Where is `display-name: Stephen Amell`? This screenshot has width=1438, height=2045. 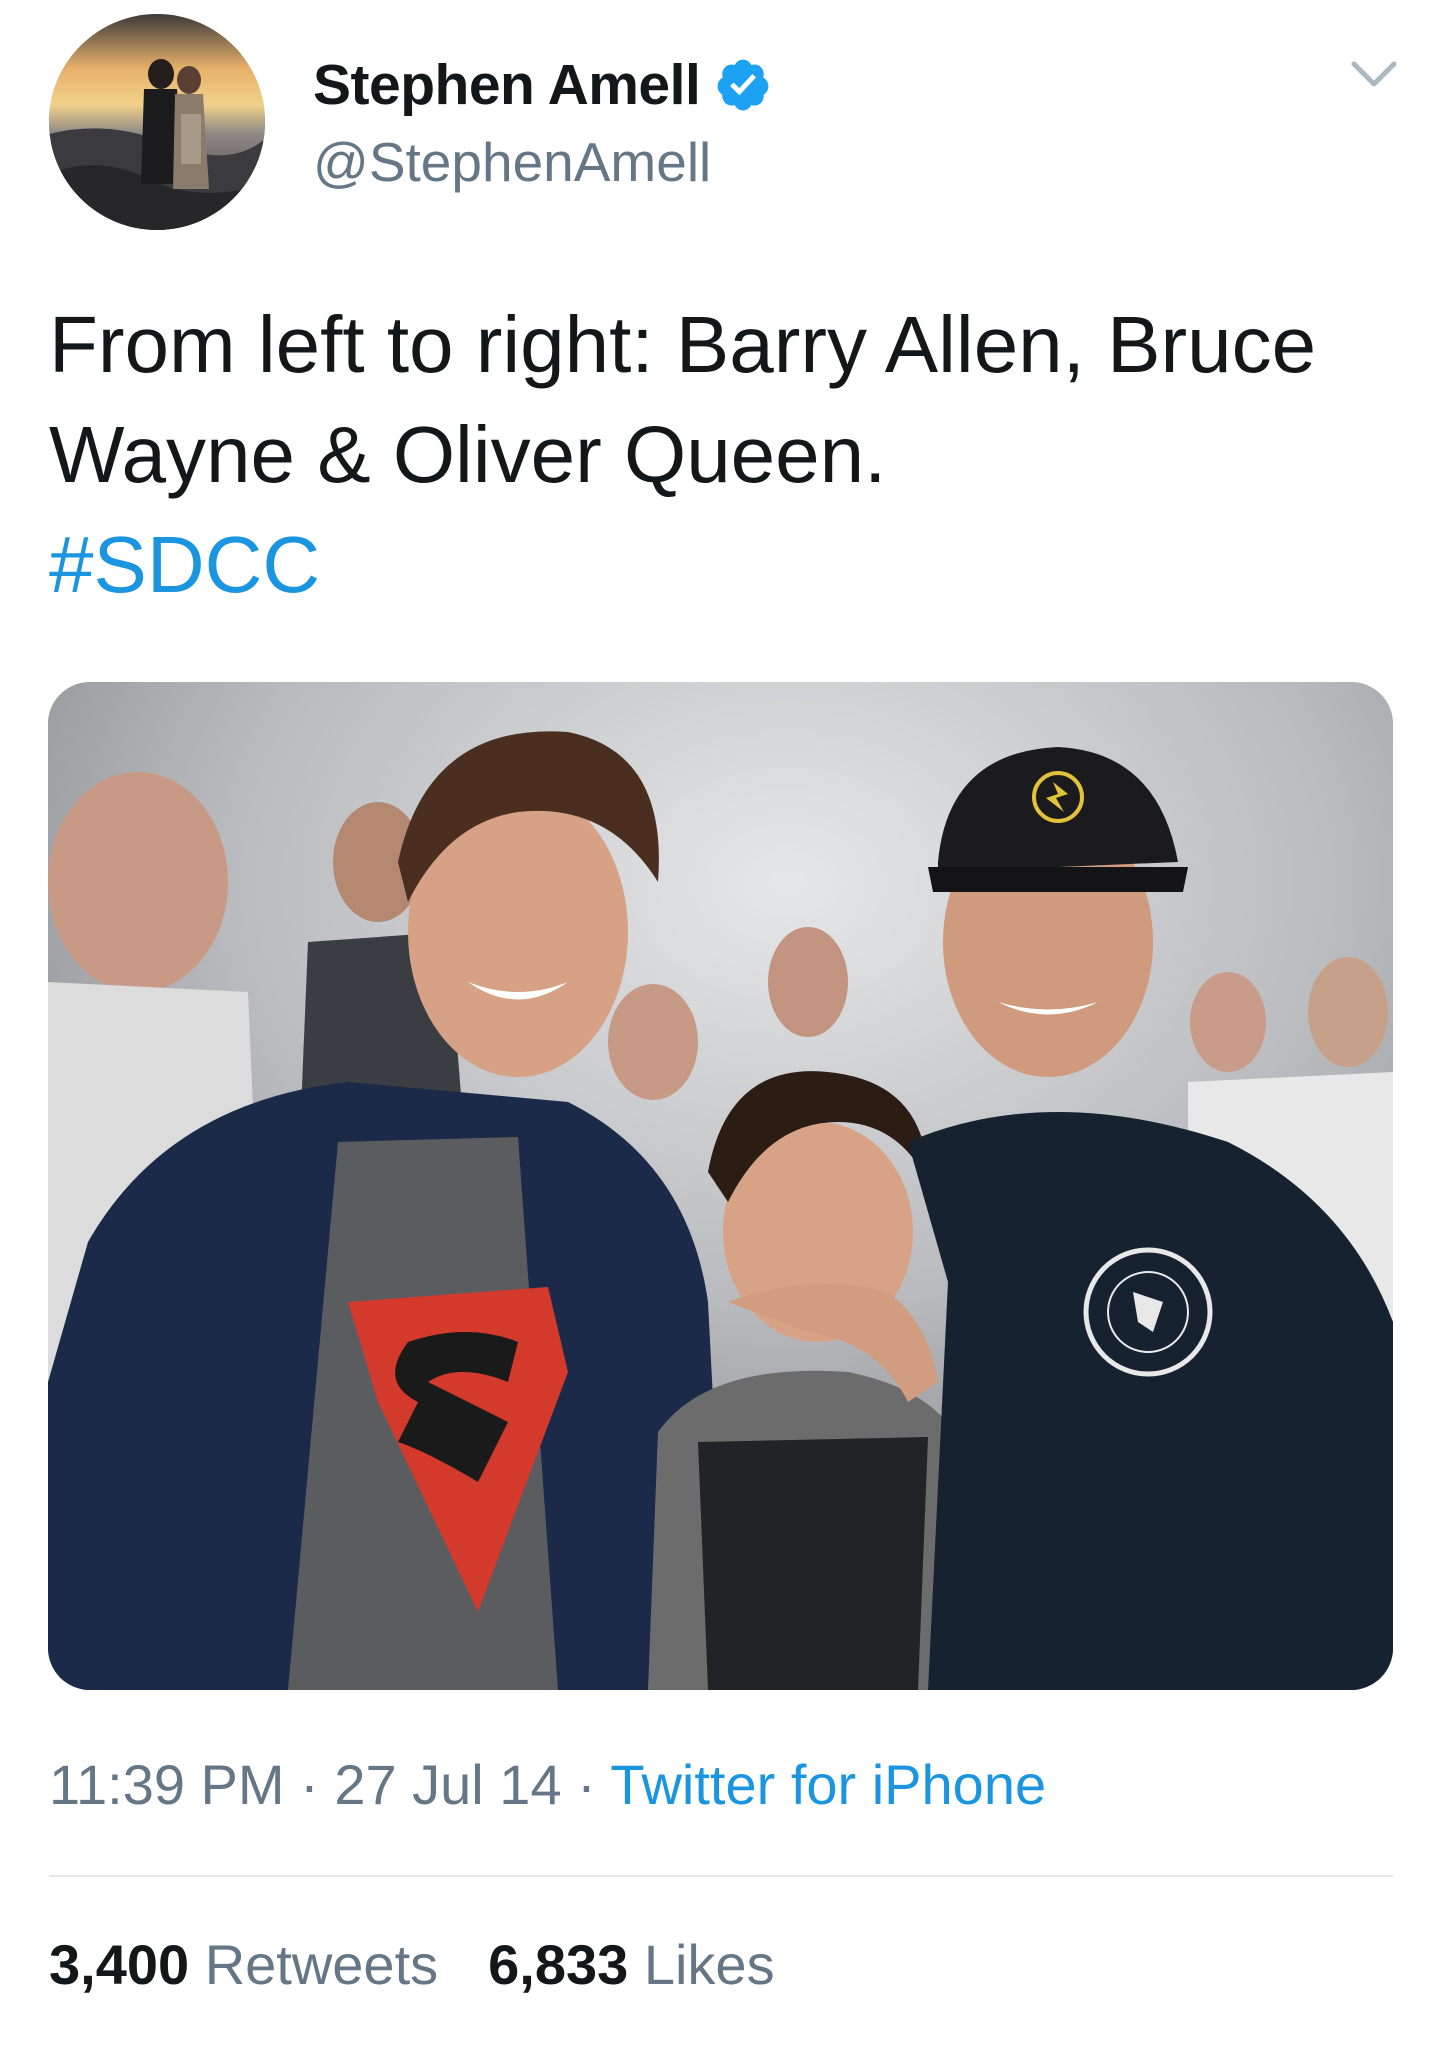 display-name: Stephen Amell is located at coordinates (507, 85).